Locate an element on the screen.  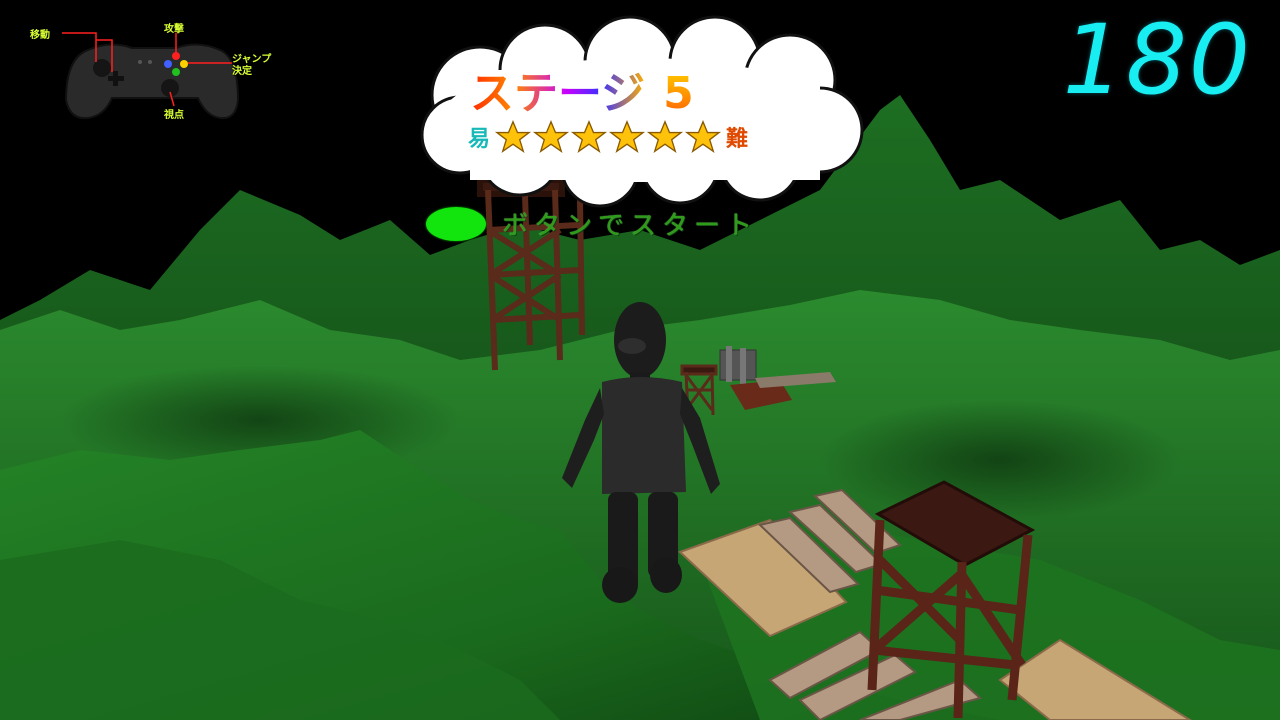
controller-help: 移動 攻撃 ジャンプ 決定 視点 is located at coordinates (166, 69).